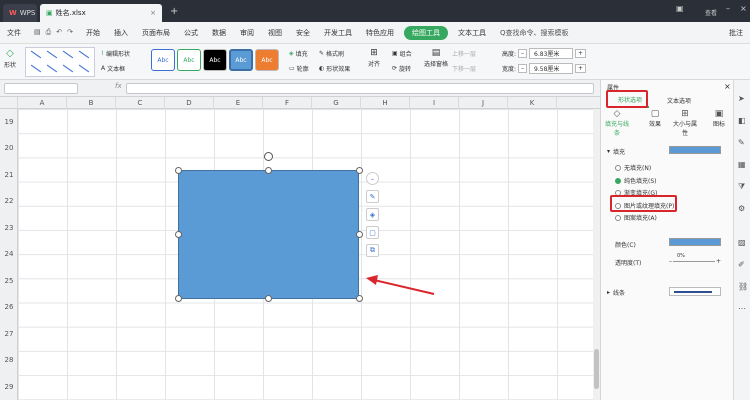 The image size is (750, 400). What do you see at coordinates (9, 334) in the screenshot?
I see `row-27: 27` at bounding box center [9, 334].